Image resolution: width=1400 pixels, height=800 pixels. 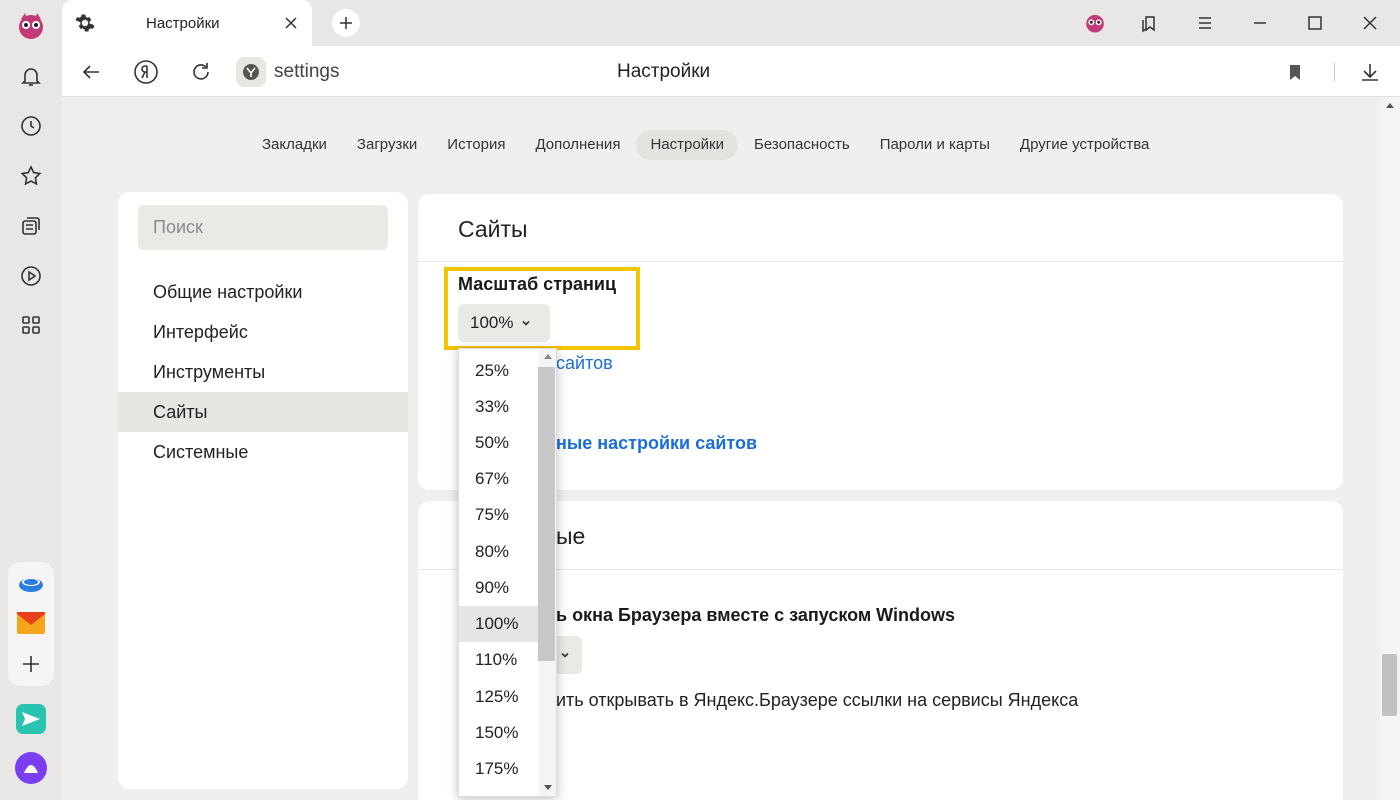 What do you see at coordinates (802, 145) in the screenshot?
I see `tab-security: Безопасность` at bounding box center [802, 145].